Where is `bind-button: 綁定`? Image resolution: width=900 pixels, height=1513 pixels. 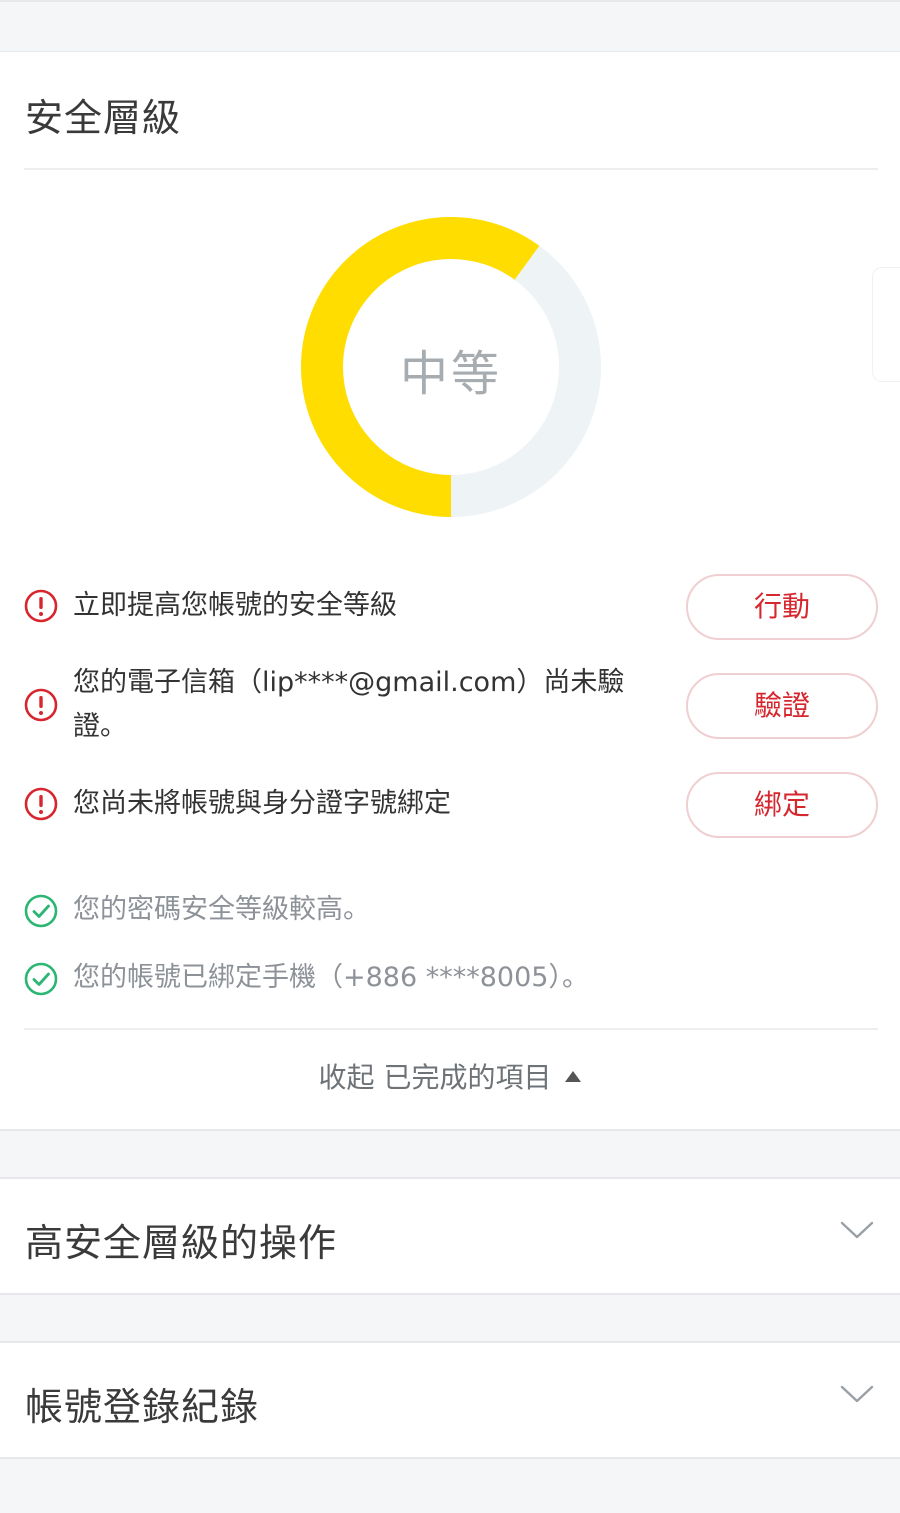
bind-button: 綁定 is located at coordinates (782, 805).